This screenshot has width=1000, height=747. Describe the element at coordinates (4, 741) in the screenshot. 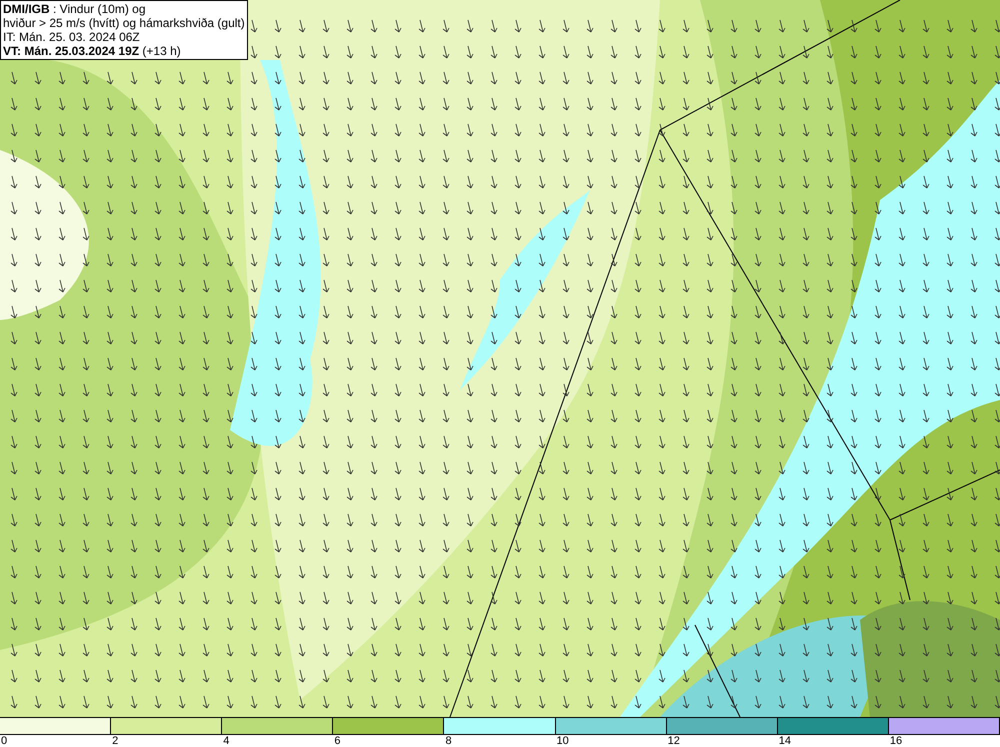

I see `legend-label: 0` at that location.